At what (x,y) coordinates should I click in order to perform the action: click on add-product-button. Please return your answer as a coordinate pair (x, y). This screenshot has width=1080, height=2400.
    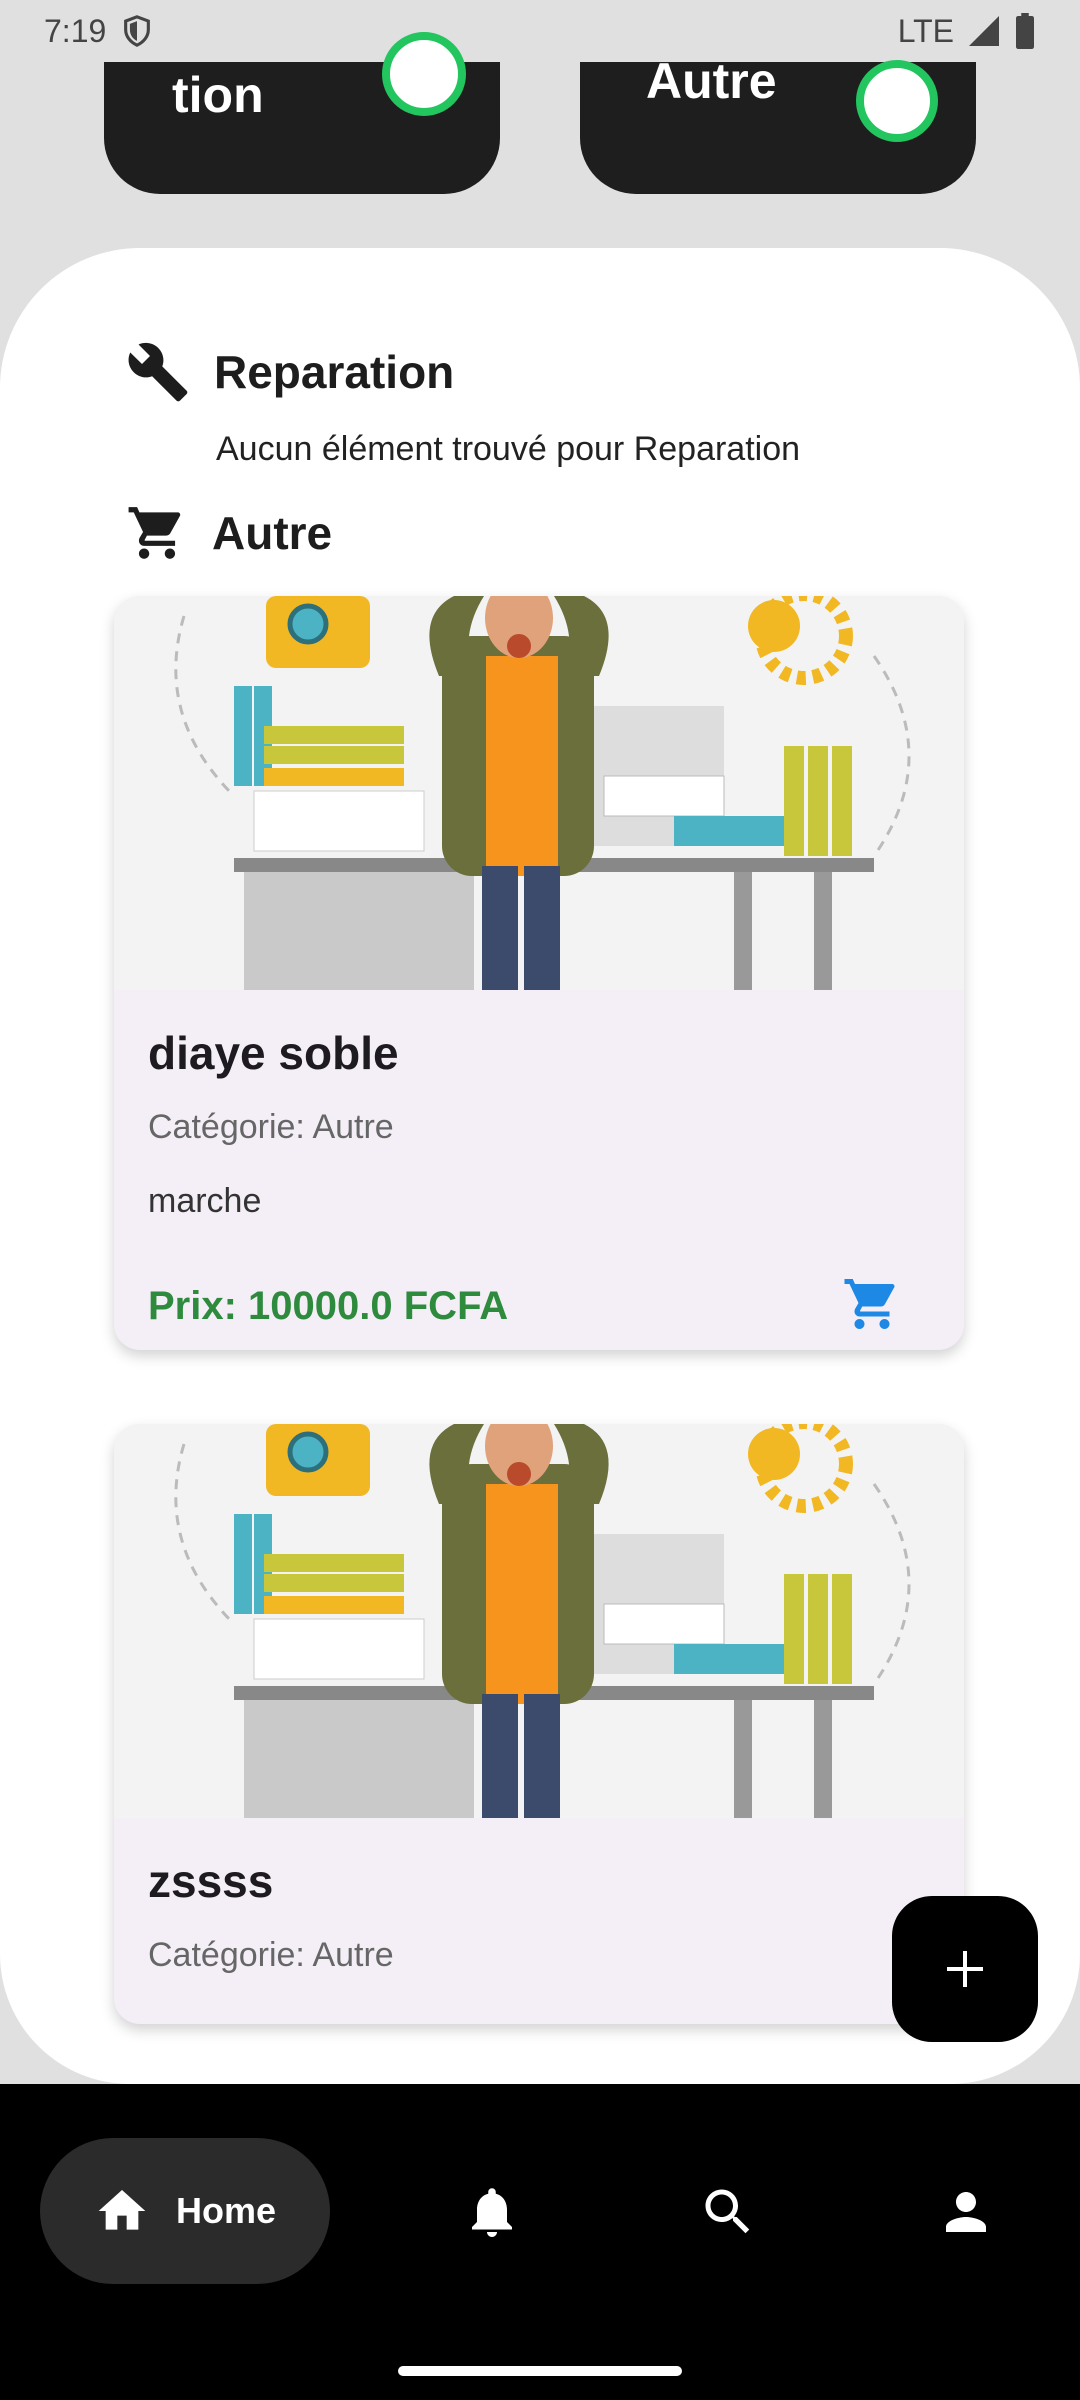
    Looking at the image, I should click on (965, 1969).